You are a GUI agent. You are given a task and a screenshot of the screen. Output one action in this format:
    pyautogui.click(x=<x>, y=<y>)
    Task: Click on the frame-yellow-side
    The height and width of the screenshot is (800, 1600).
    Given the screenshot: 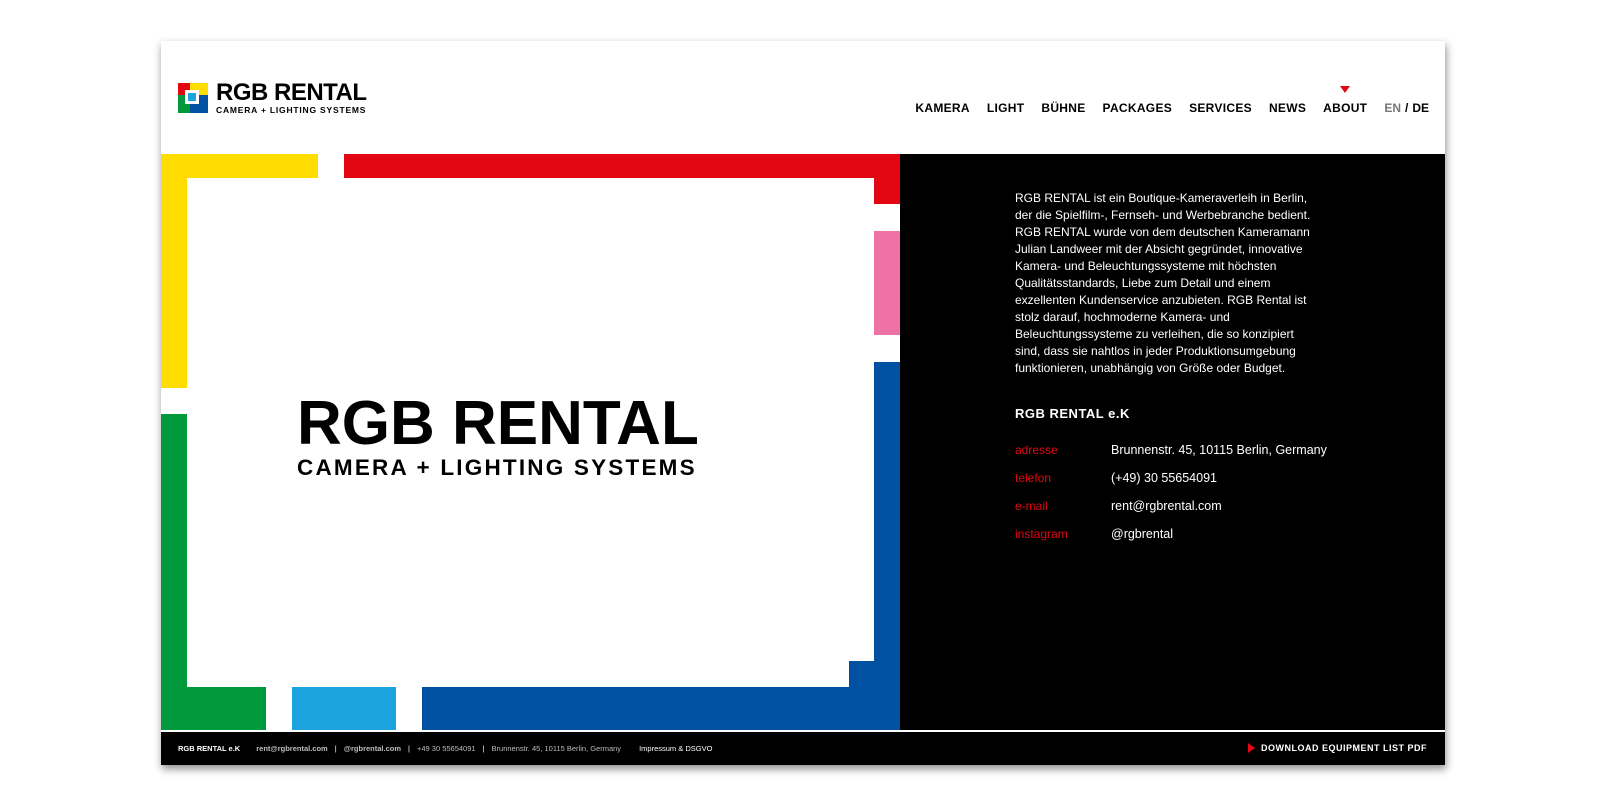 What is the action you would take?
    pyautogui.click(x=174, y=271)
    